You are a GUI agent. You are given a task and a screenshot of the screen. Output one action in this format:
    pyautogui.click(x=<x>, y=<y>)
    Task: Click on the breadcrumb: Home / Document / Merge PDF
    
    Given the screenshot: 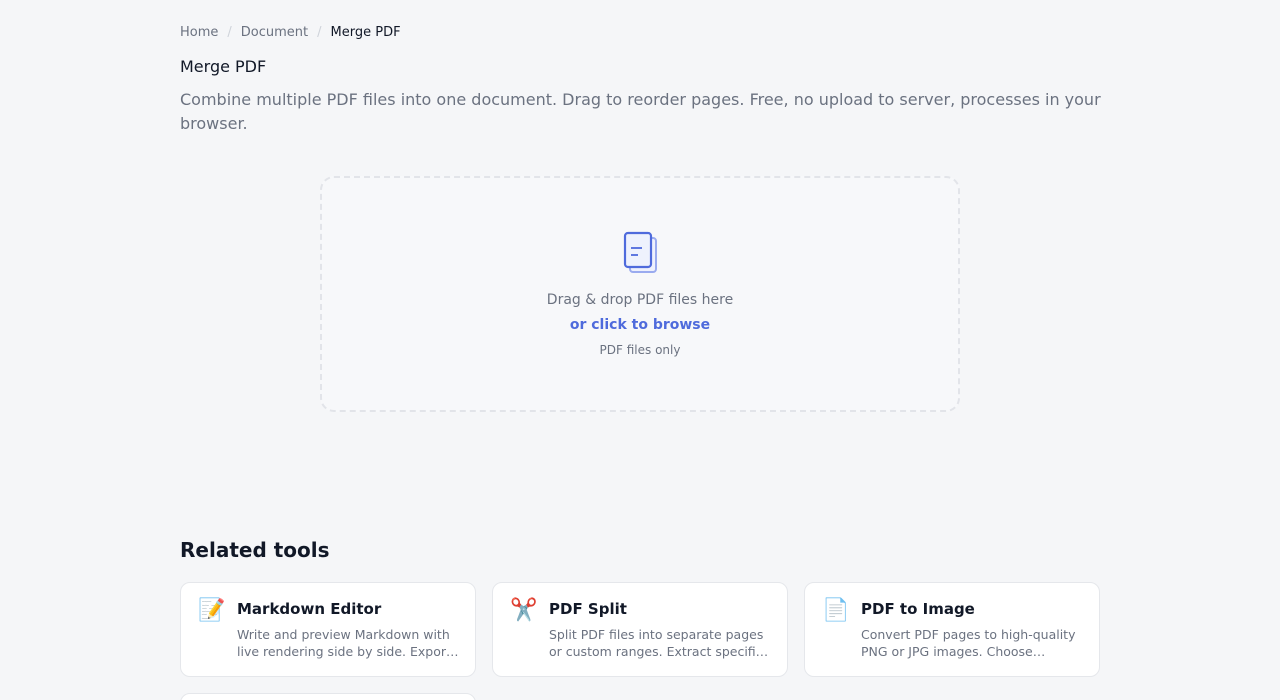 What is the action you would take?
    pyautogui.click(x=290, y=32)
    